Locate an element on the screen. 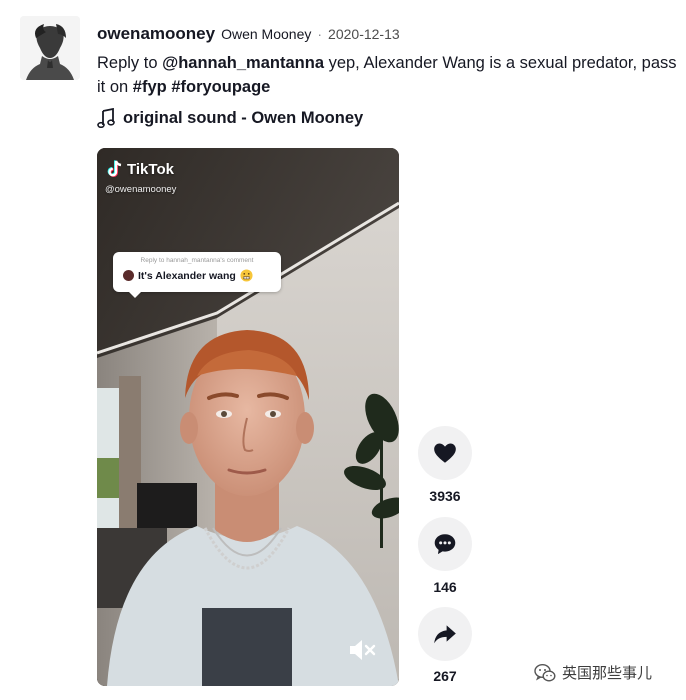 This screenshot has width=686, height=700. author-avatar is located at coordinates (50, 48).